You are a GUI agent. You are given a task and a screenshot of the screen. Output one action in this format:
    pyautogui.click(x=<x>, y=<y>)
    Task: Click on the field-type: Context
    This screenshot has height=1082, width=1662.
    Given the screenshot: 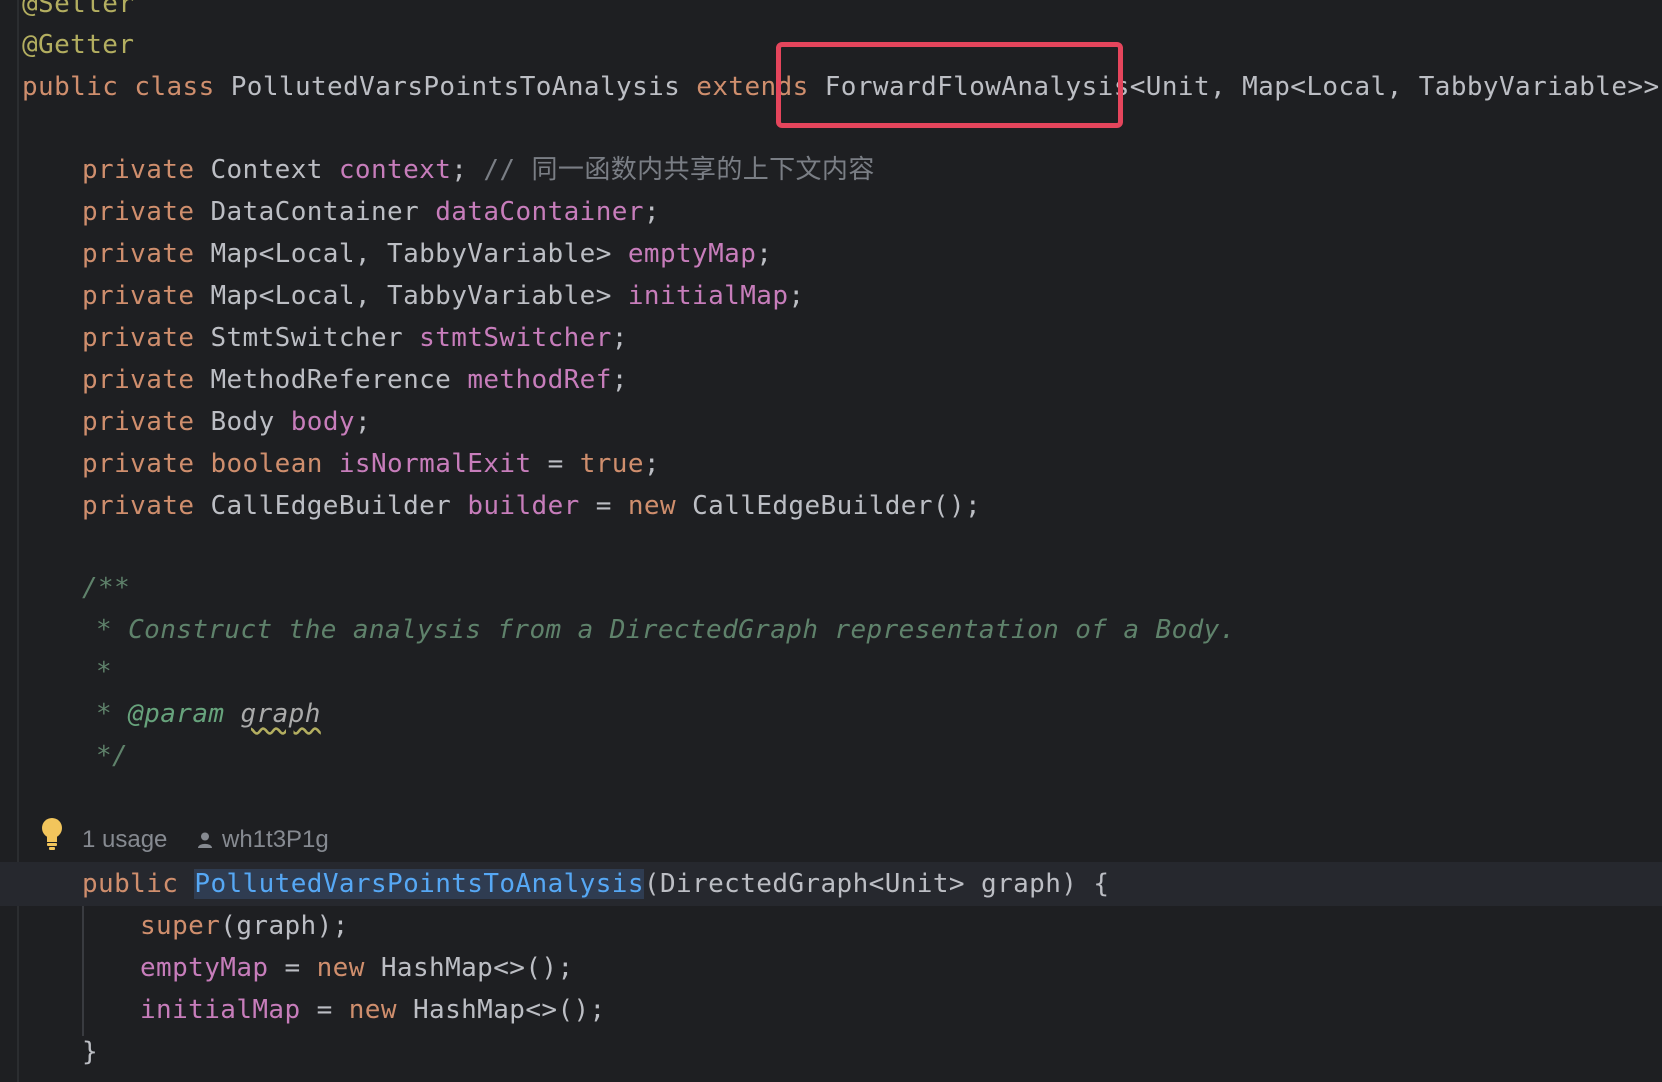 What is the action you would take?
    pyautogui.click(x=266, y=170)
    